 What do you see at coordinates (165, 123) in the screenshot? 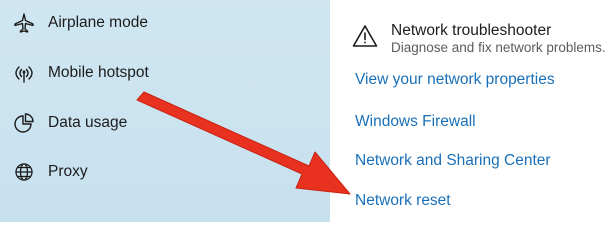
I see `sidebar-item-data-usage: Data usage` at bounding box center [165, 123].